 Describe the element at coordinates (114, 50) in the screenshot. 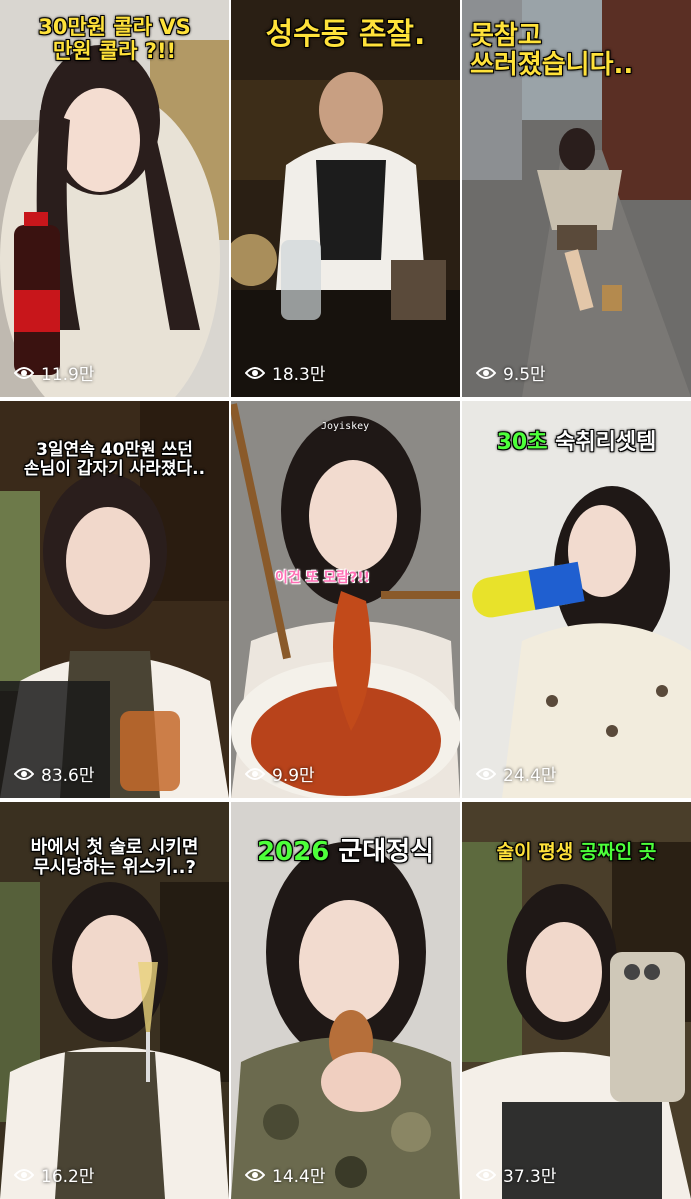

I see `caption-line: 만원 콜라 ?!!` at that location.